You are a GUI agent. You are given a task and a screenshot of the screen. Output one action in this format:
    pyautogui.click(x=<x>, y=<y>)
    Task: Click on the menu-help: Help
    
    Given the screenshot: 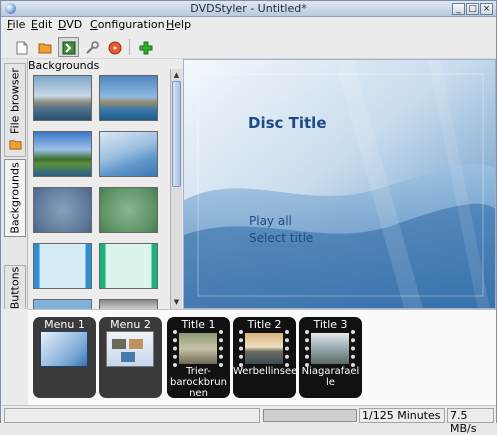 What is the action you would take?
    pyautogui.click(x=178, y=24)
    